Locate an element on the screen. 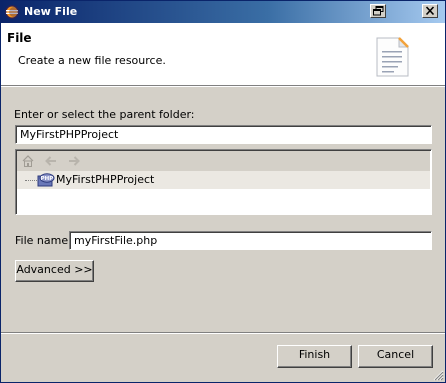 The width and height of the screenshot is (446, 383). file-name-input: myFirstFile.php is located at coordinates (250, 240).